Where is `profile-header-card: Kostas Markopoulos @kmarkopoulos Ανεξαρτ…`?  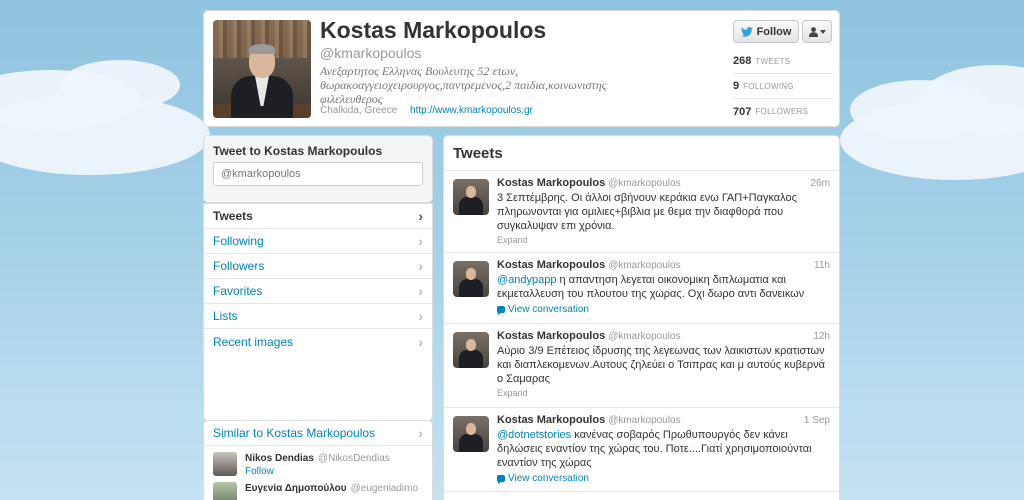
profile-header-card: Kostas Markopoulos @kmarkopoulos Ανεξαρτ… is located at coordinates (521, 68).